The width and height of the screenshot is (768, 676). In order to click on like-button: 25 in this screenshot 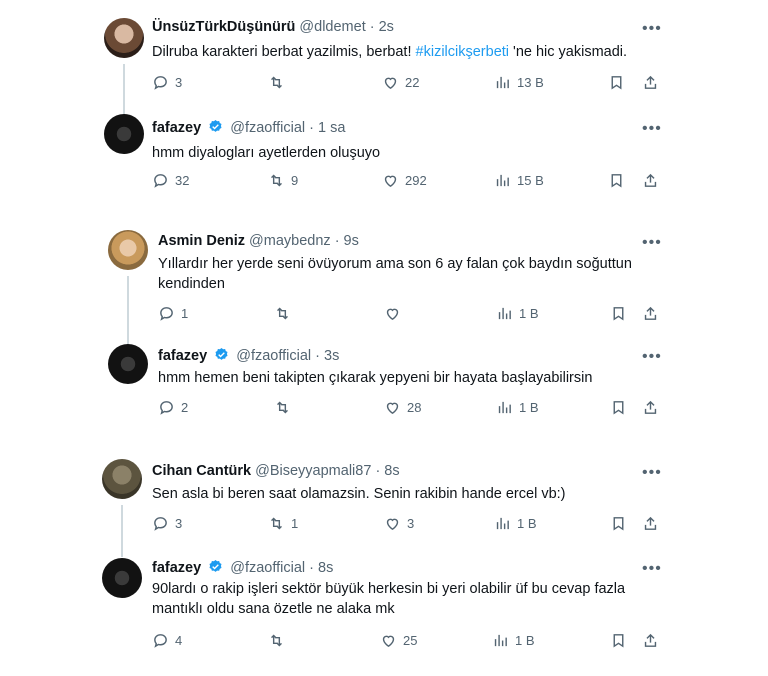, I will do `click(398, 640)`.